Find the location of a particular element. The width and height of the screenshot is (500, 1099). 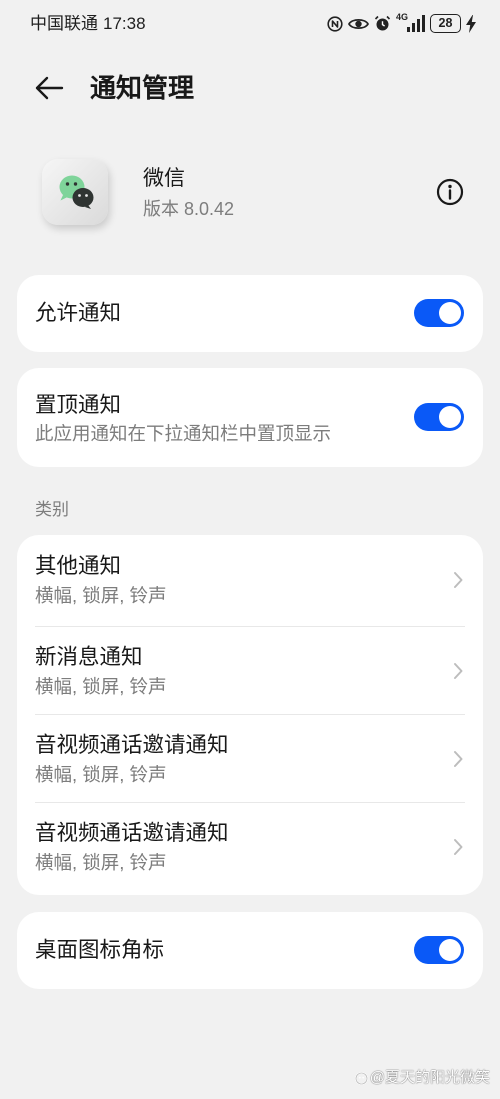

watermark-logo-icon is located at coordinates (361, 1078).